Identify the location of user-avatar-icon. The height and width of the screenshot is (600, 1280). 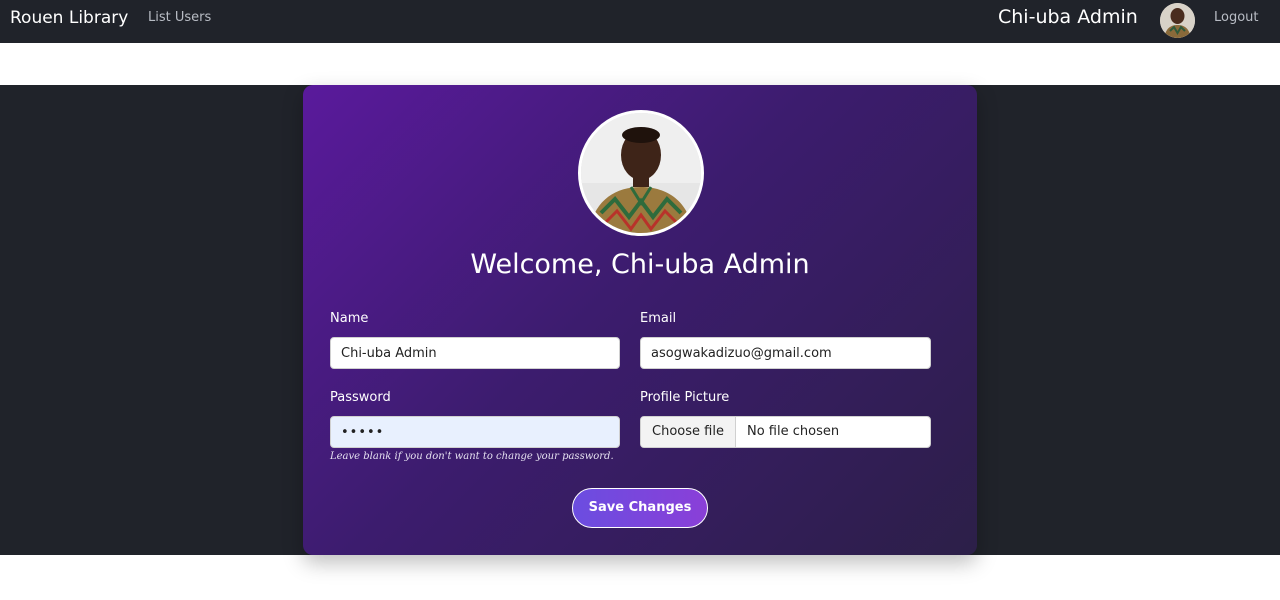
(1177, 20).